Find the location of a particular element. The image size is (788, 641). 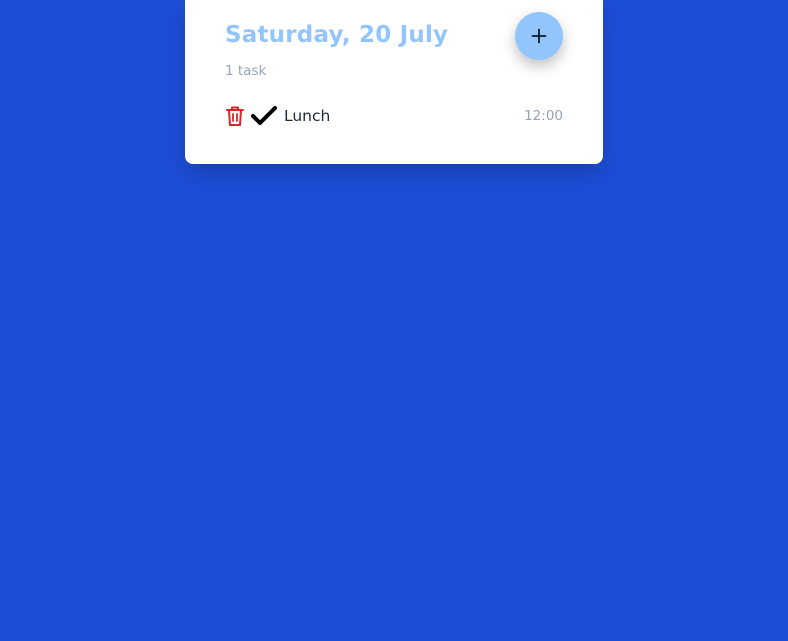

add-task-button is located at coordinates (539, 36).